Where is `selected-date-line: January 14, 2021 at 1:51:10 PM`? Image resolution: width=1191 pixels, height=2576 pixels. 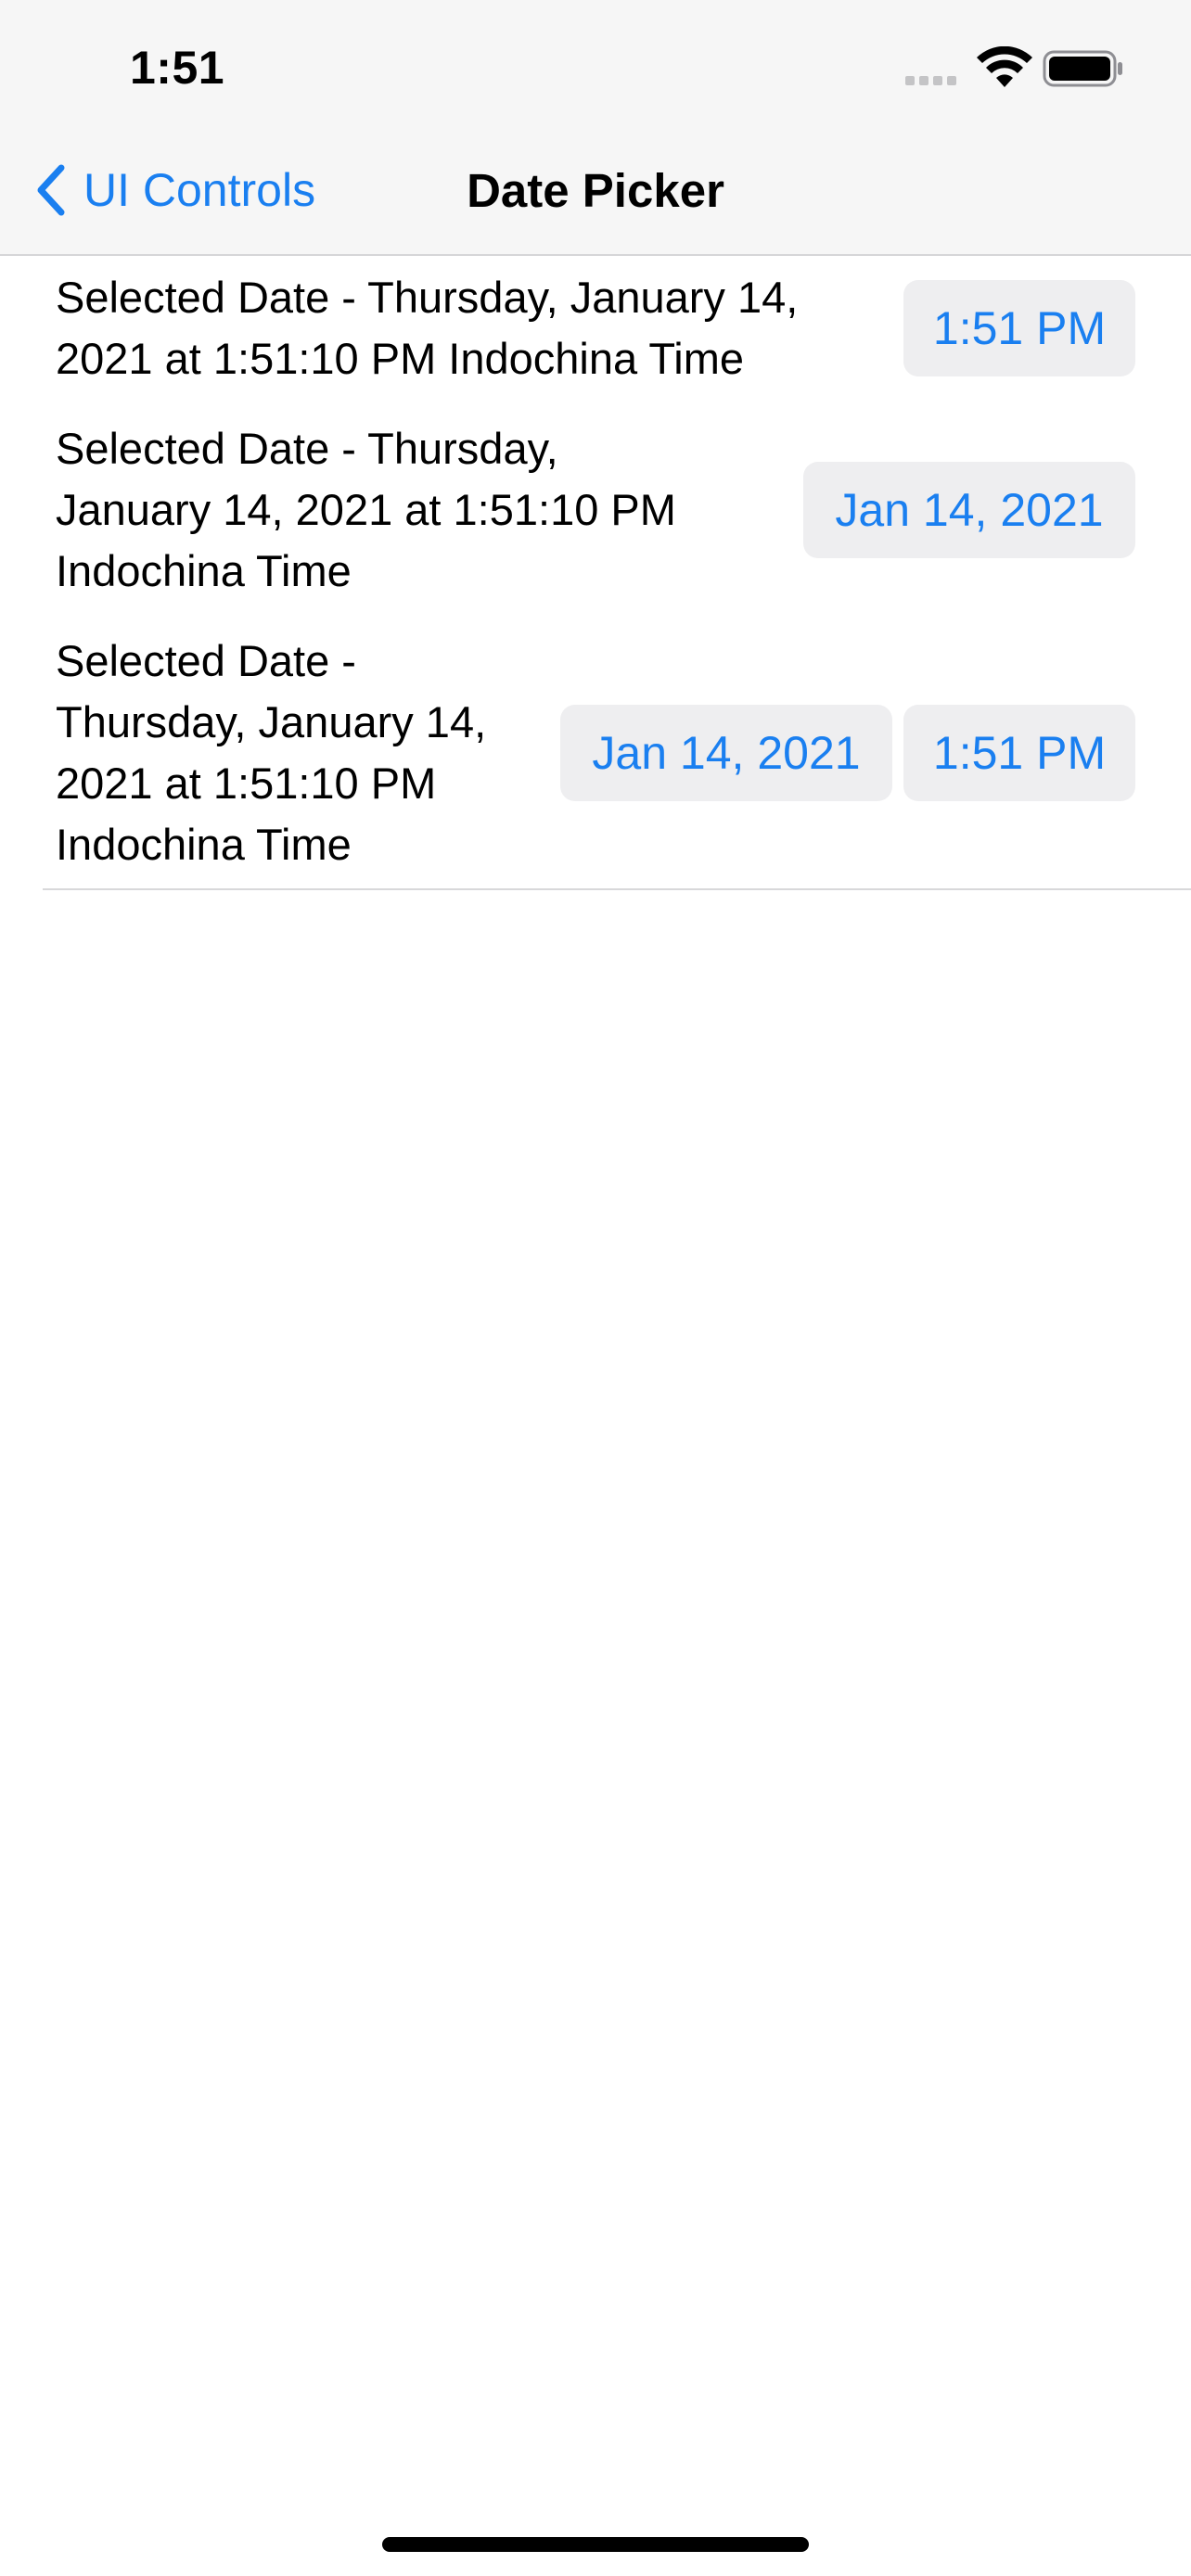 selected-date-line: January 14, 2021 at 1:51:10 PM is located at coordinates (366, 509).